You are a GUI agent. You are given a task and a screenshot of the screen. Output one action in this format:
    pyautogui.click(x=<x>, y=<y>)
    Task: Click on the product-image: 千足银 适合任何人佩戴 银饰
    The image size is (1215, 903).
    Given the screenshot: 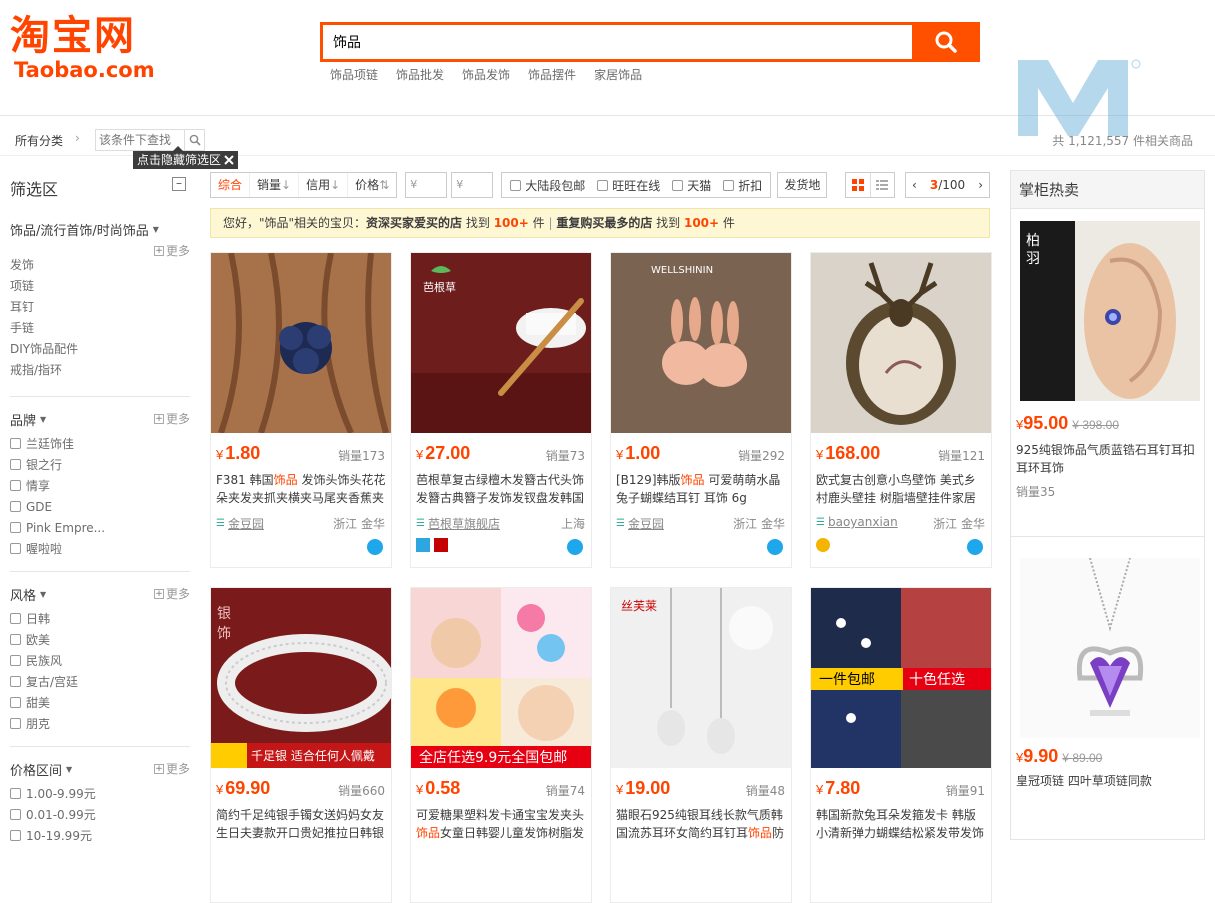 What is the action you would take?
    pyautogui.click(x=301, y=678)
    